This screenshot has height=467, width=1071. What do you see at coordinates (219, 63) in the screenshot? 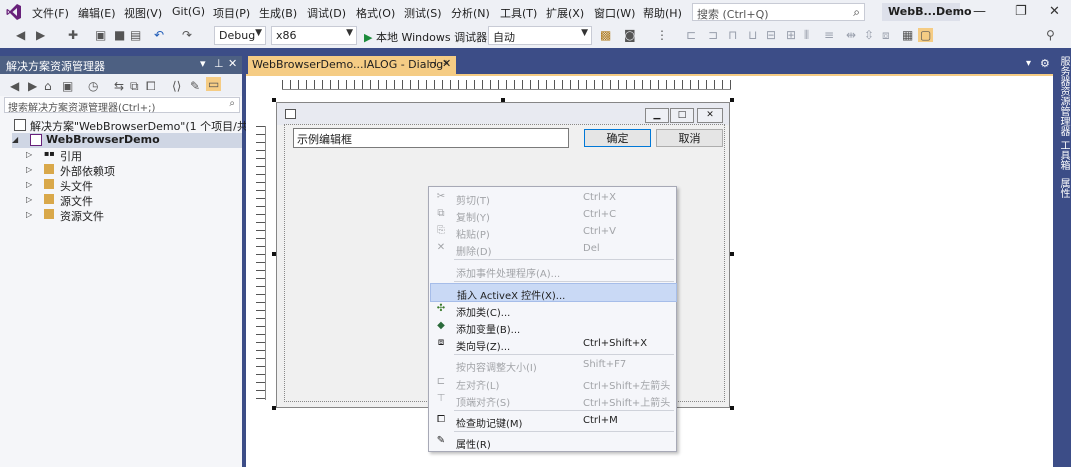
I see `pin-icon: ⊥` at bounding box center [219, 63].